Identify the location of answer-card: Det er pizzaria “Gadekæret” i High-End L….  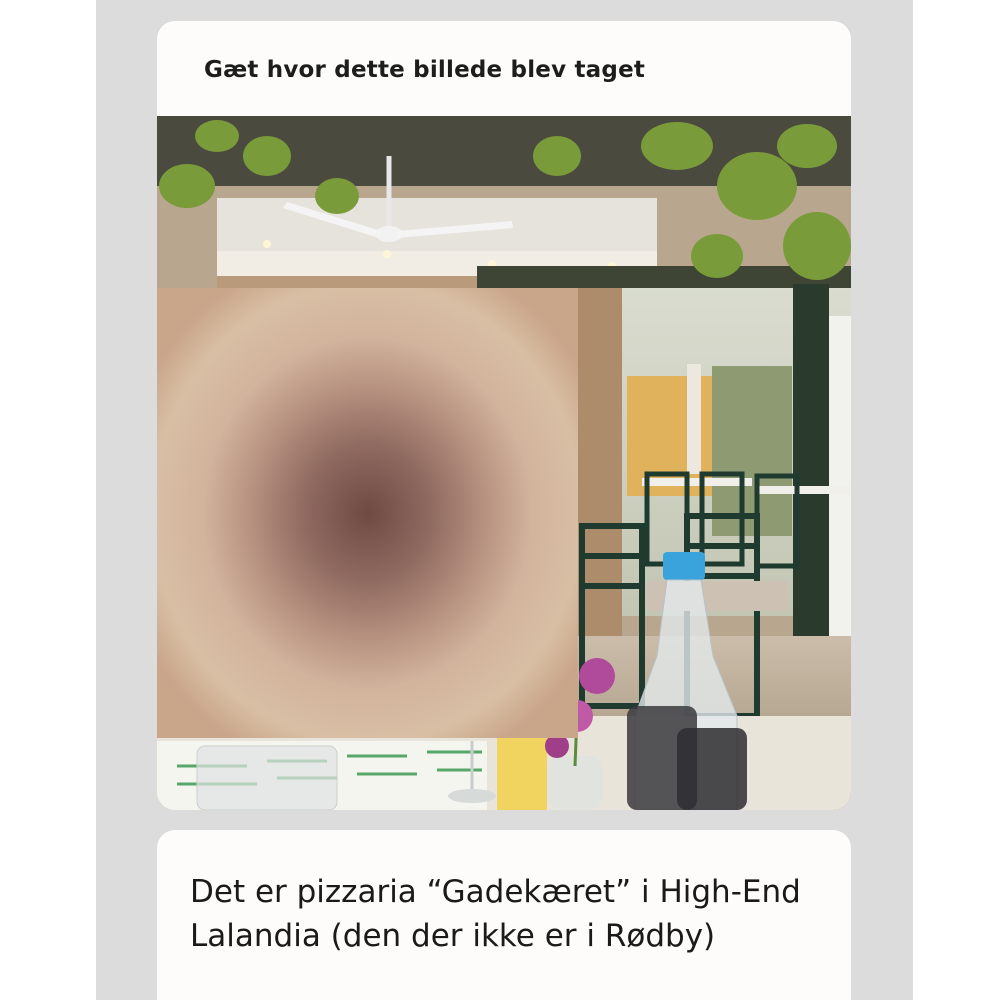
(504, 915).